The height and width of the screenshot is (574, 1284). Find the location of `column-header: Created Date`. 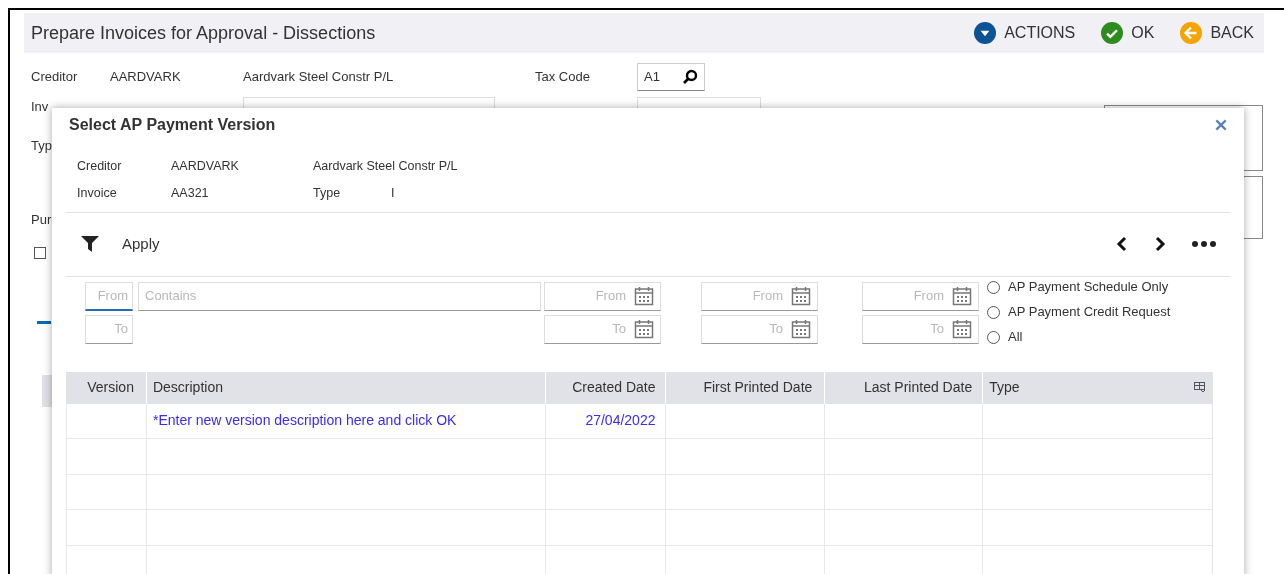

column-header: Created Date is located at coordinates (605, 387).